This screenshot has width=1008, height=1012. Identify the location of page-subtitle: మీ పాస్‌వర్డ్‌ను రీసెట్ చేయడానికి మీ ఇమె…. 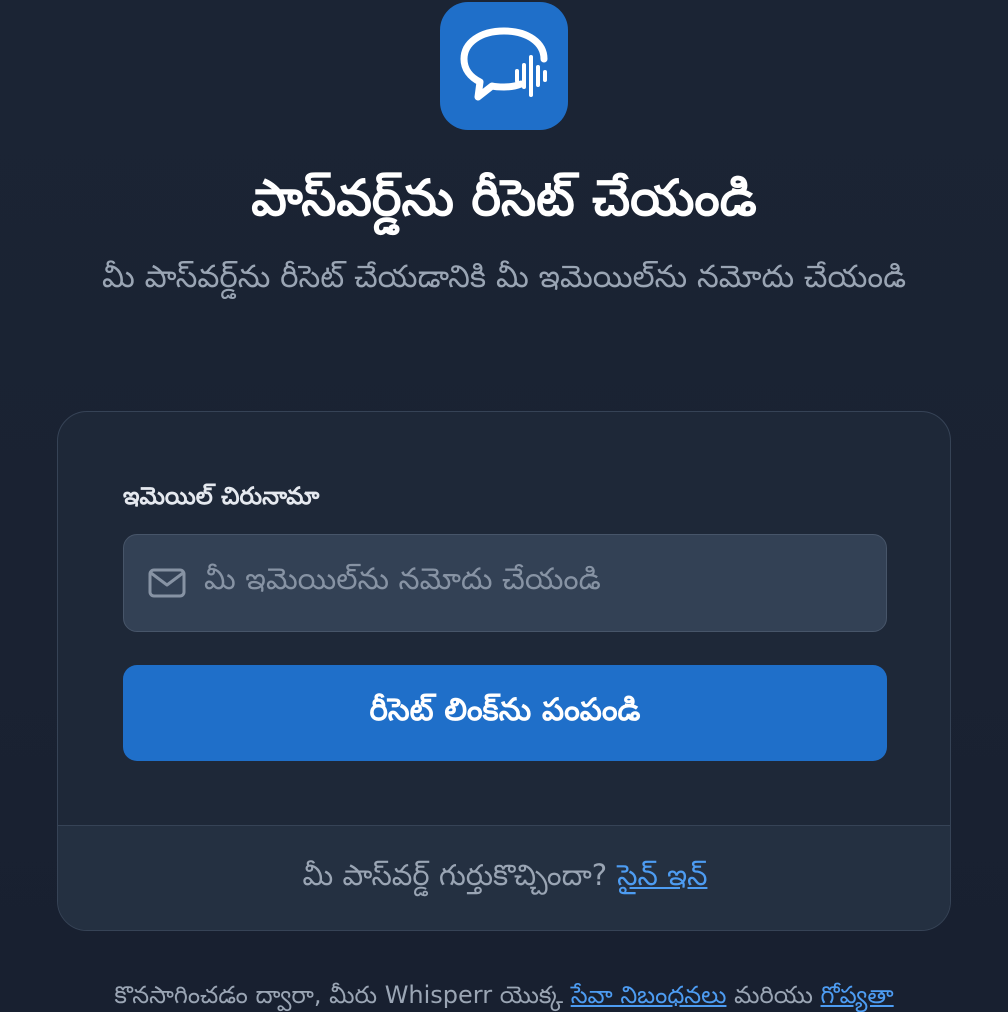
(504, 277).